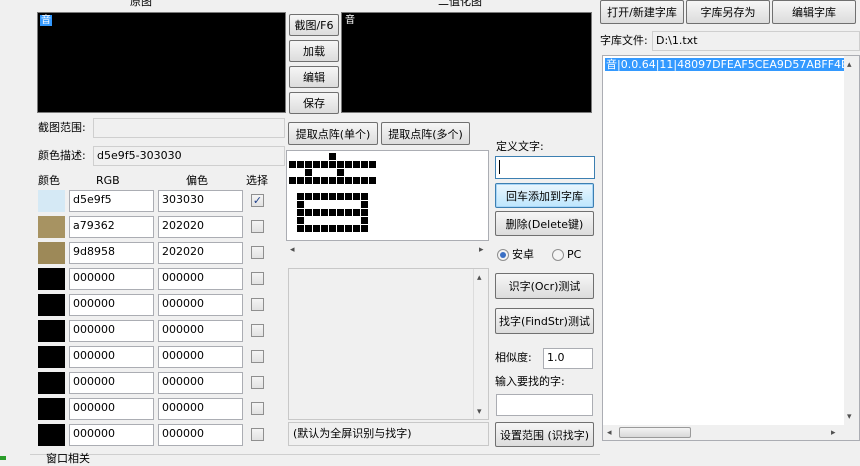  I want to click on findstr-test-button: 找字(FindStr)测试, so click(544, 321).